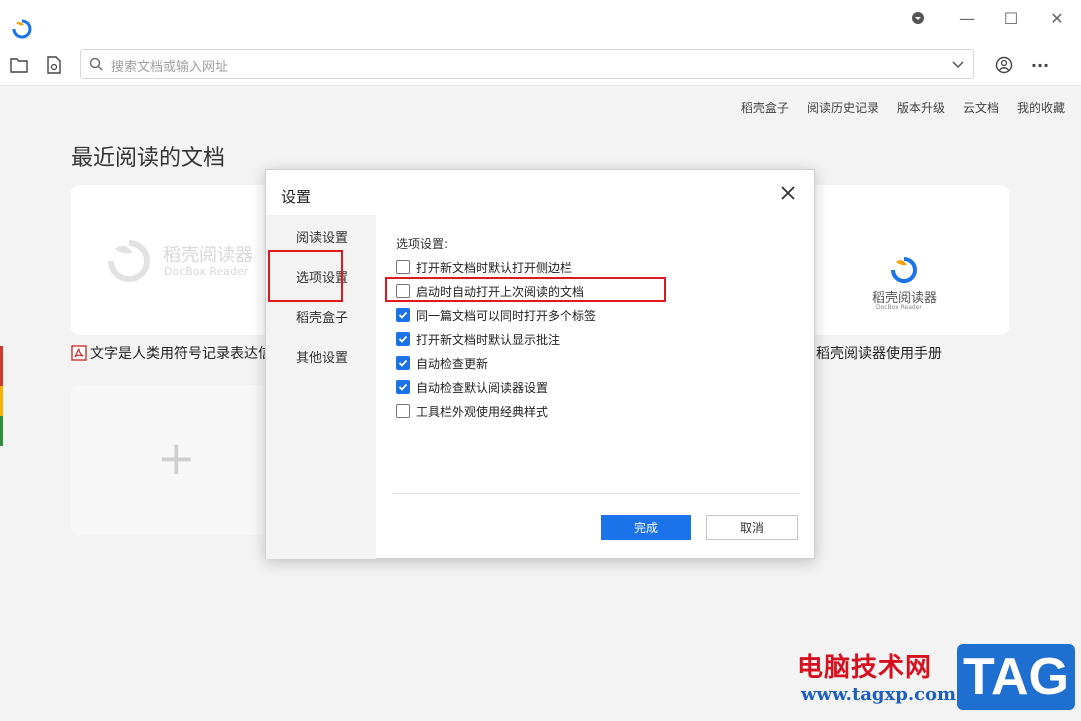 The width and height of the screenshot is (1081, 721). What do you see at coordinates (422, 244) in the screenshot?
I see `options-section-title: 选项设置:` at bounding box center [422, 244].